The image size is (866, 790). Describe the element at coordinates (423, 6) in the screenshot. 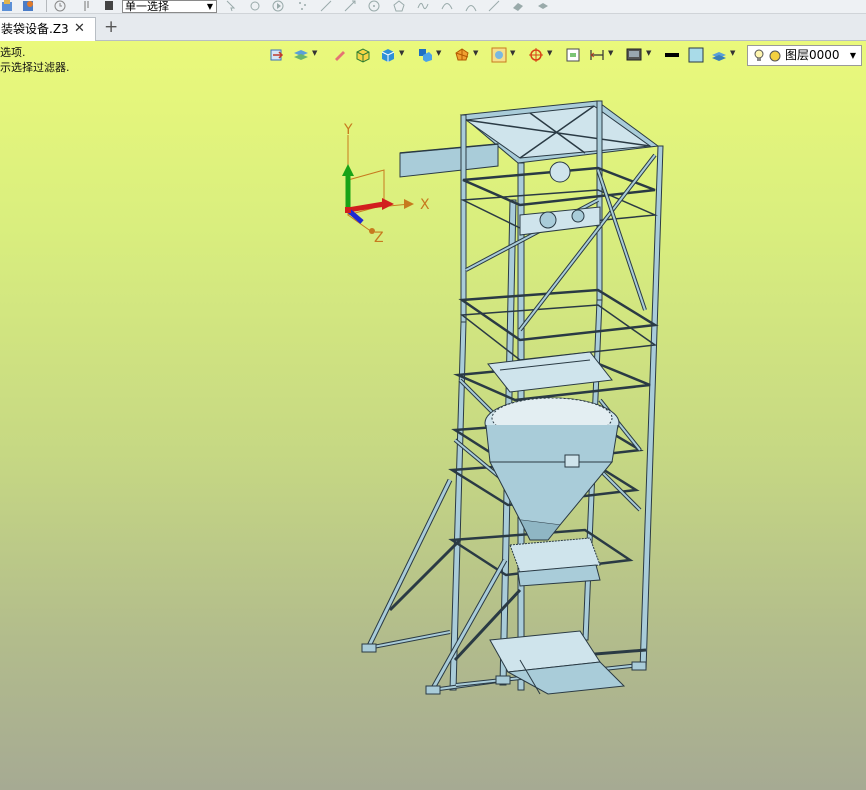

I see `spline-icon` at that location.